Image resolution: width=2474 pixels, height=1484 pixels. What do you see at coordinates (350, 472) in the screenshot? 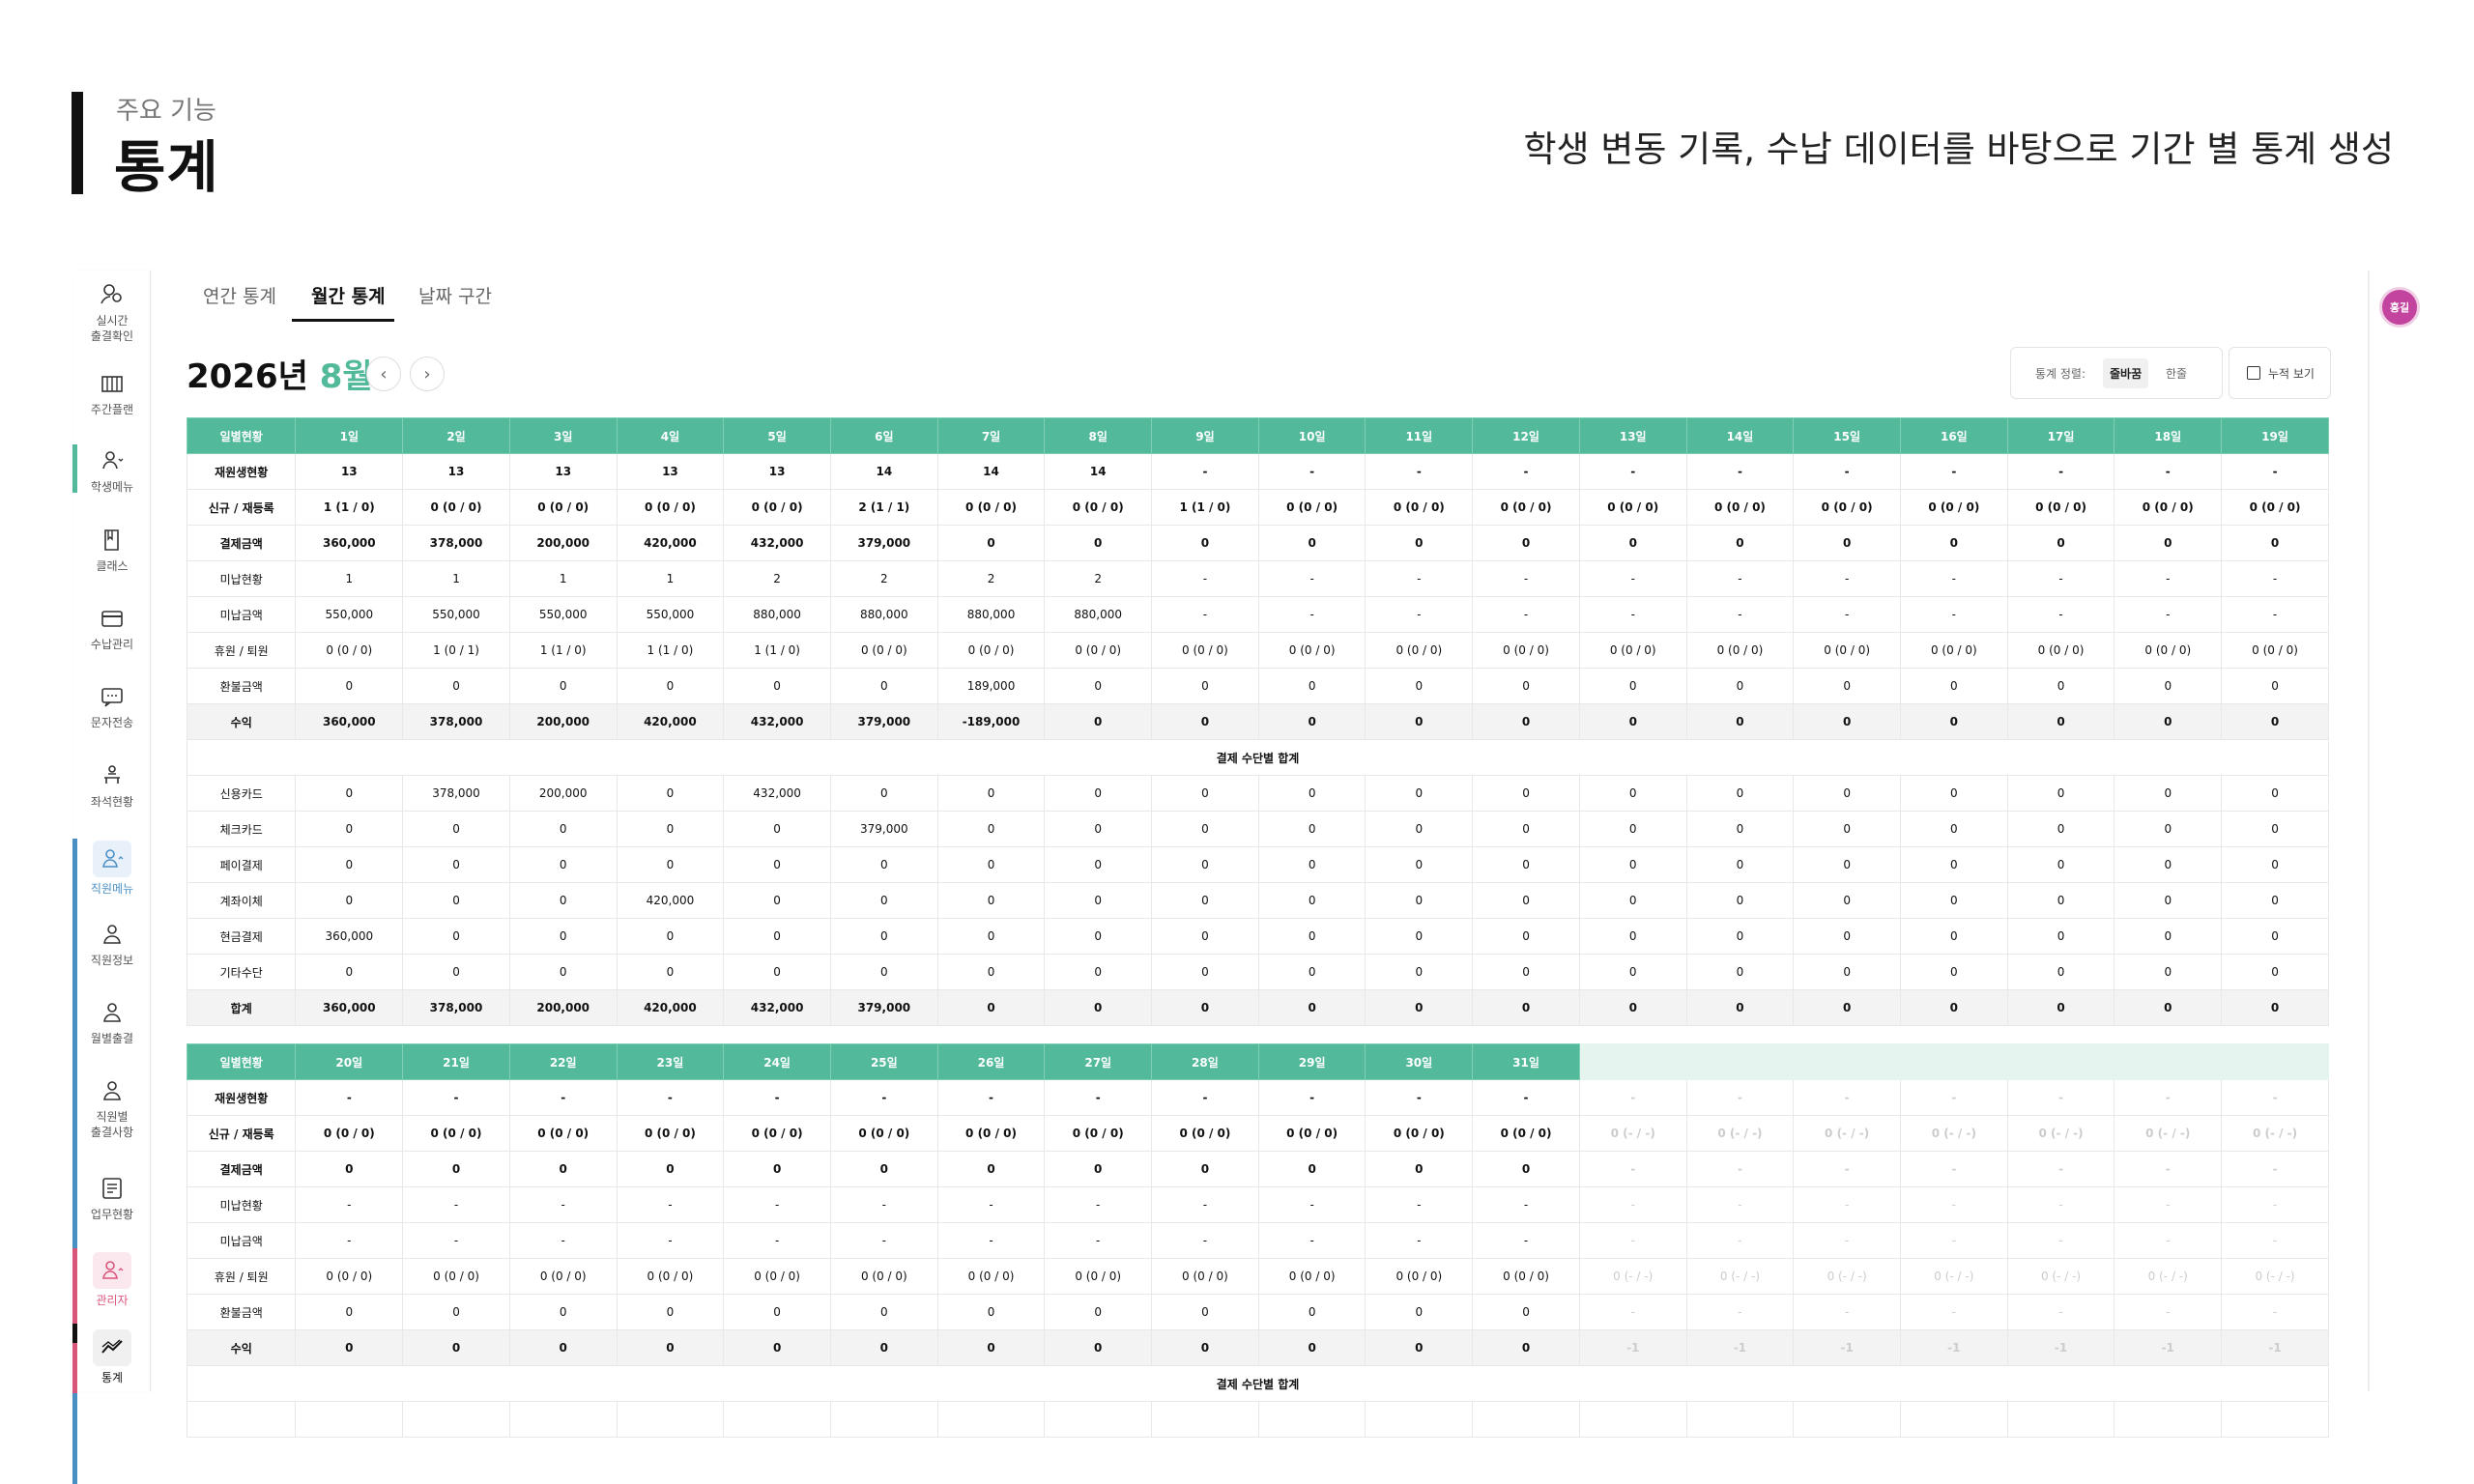
I see `table-cell: 13` at bounding box center [350, 472].